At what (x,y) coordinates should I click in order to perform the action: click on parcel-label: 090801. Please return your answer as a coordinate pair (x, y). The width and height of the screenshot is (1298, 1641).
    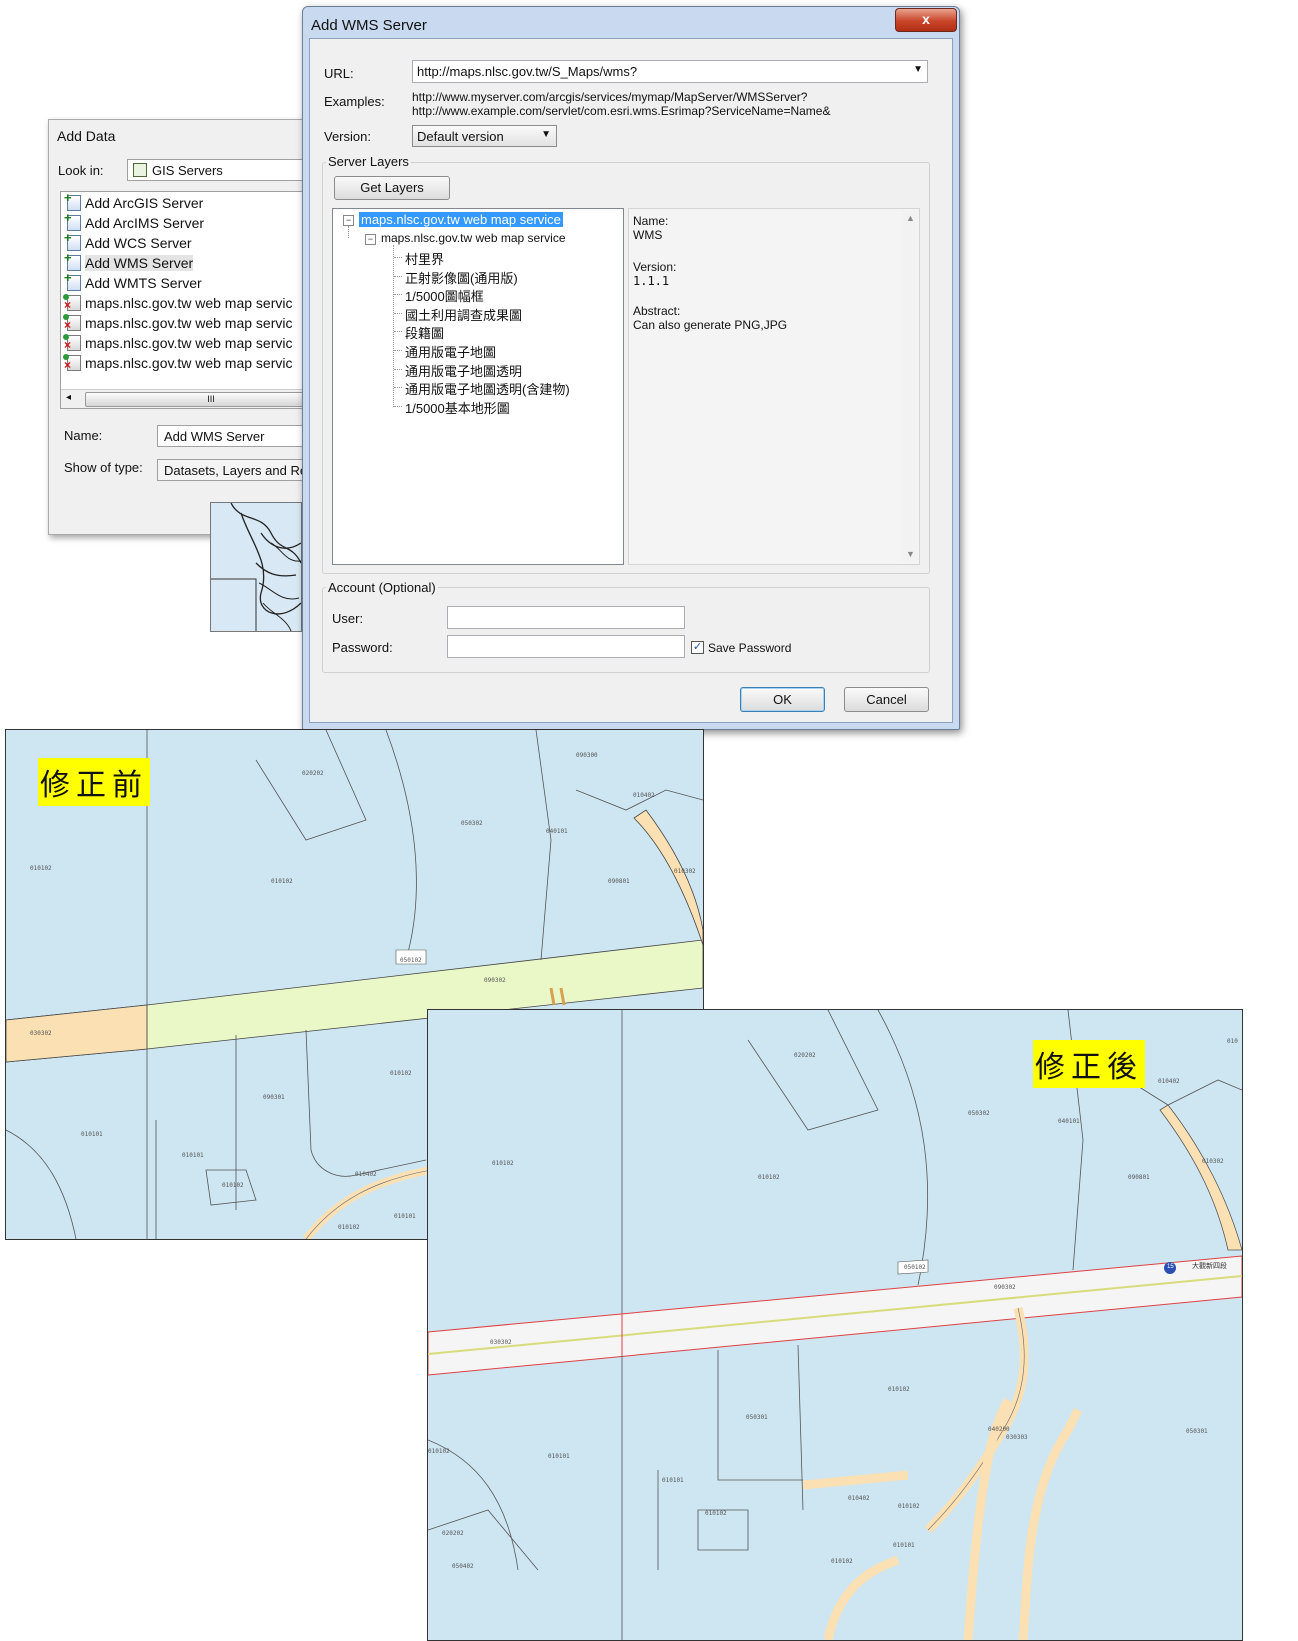
    Looking at the image, I should click on (1139, 1177).